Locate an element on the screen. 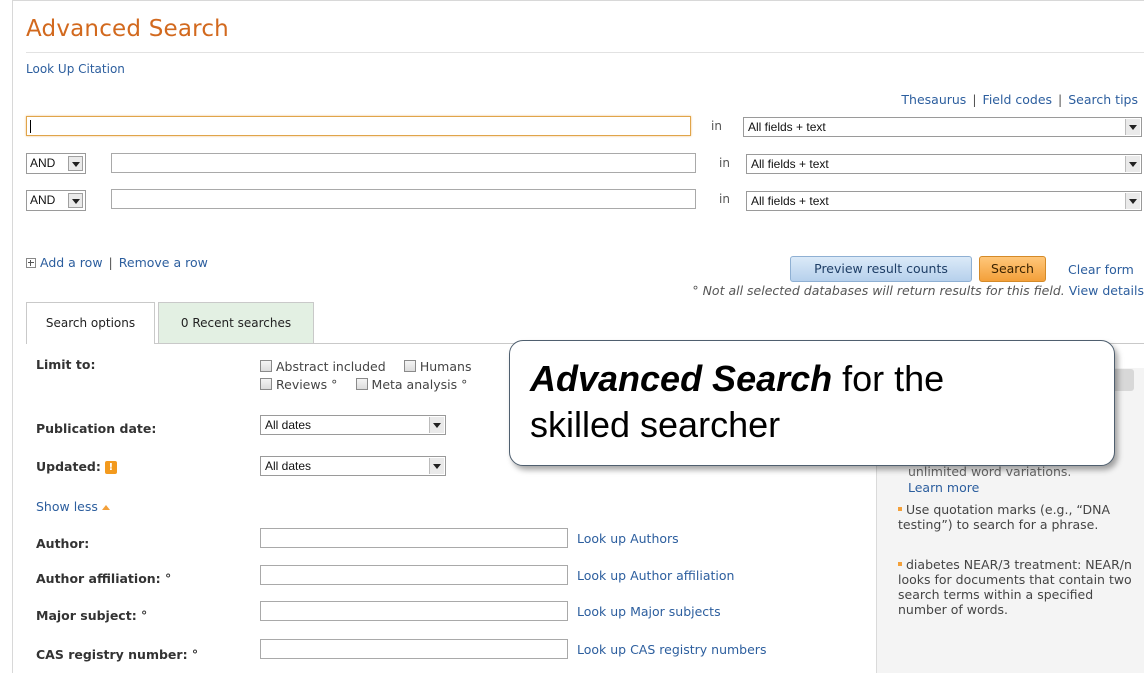 This screenshot has height=673, width=1144. reviews-checkbox is located at coordinates (266, 383).